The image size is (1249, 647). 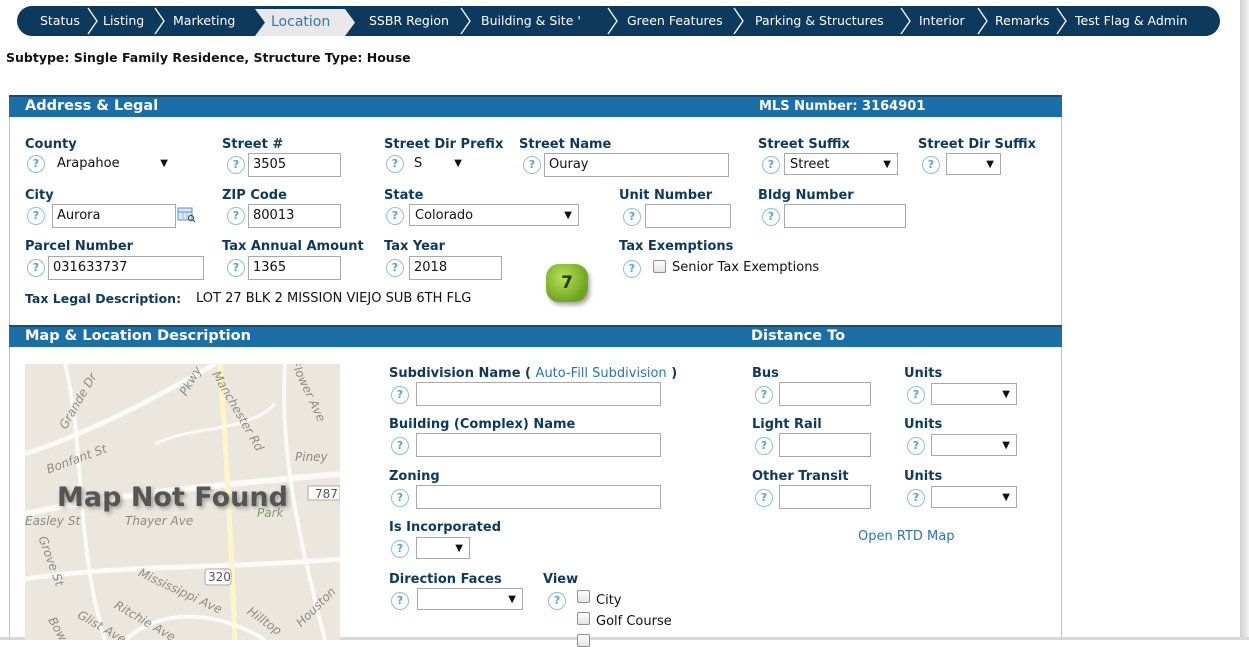 I want to click on parcel-number-input: 031633737, so click(x=126, y=268).